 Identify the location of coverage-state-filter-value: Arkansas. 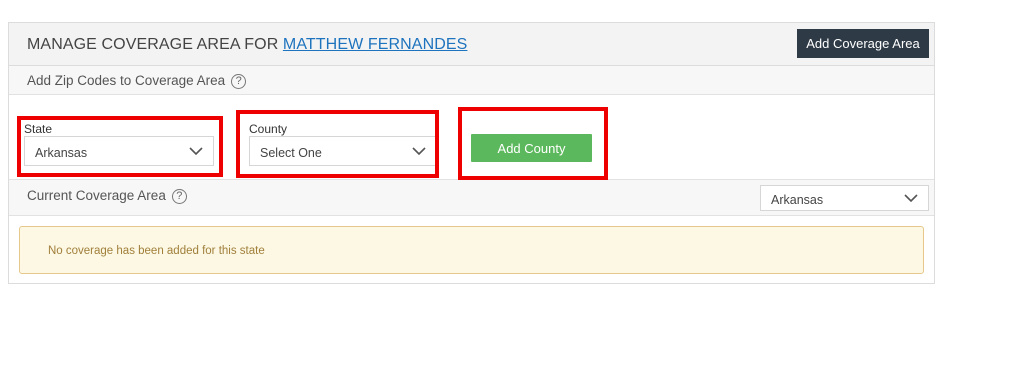
(797, 200).